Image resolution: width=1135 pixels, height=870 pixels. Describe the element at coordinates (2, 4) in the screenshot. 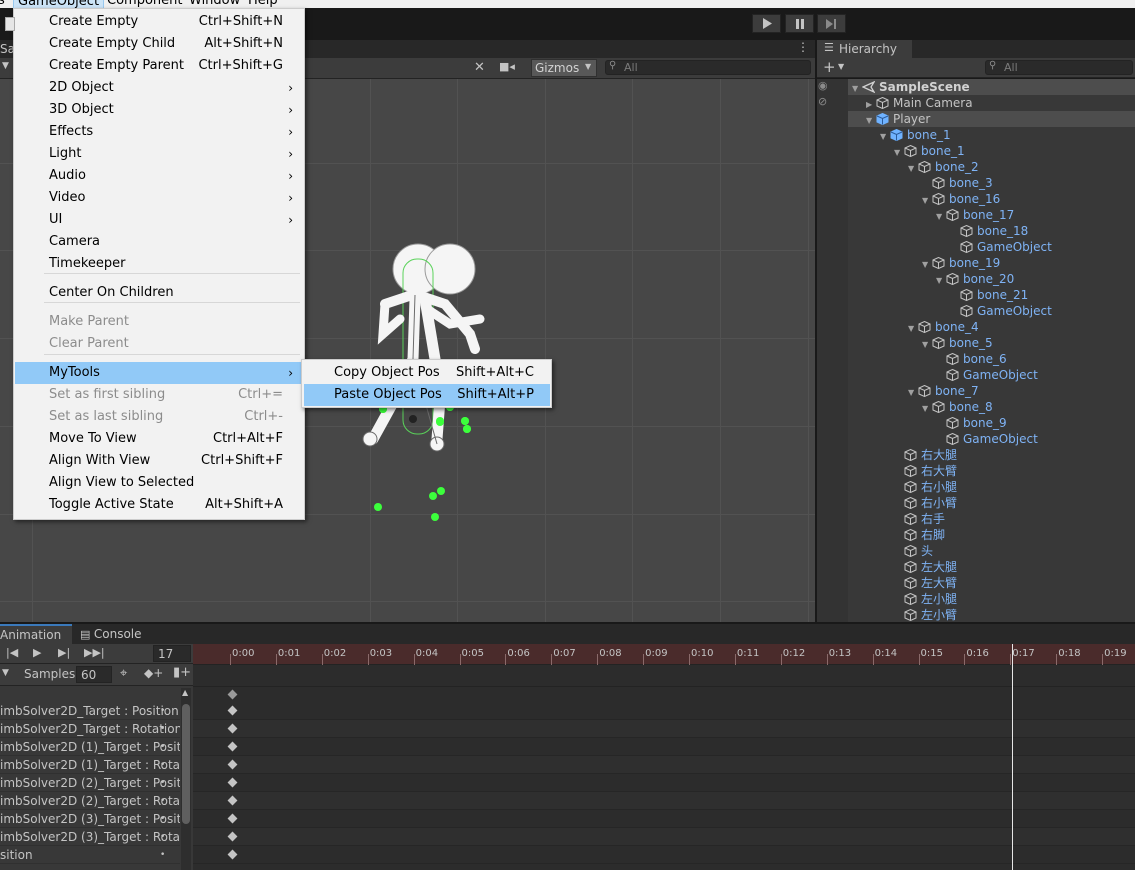

I see `menu-item-s: s` at that location.